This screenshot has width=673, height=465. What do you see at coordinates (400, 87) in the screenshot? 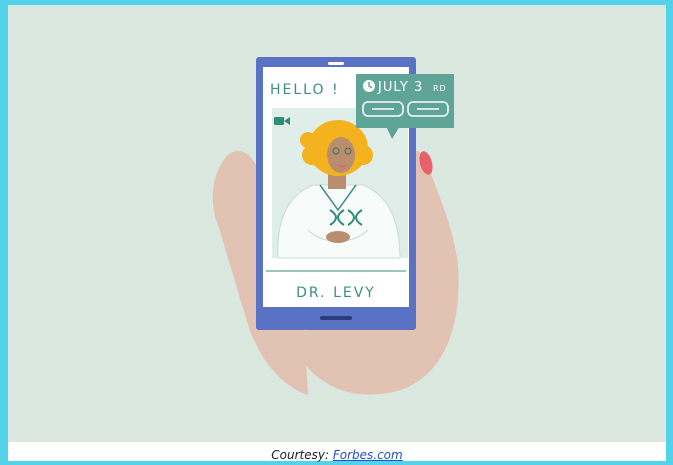
I see `appointment-date: JULY 3` at bounding box center [400, 87].